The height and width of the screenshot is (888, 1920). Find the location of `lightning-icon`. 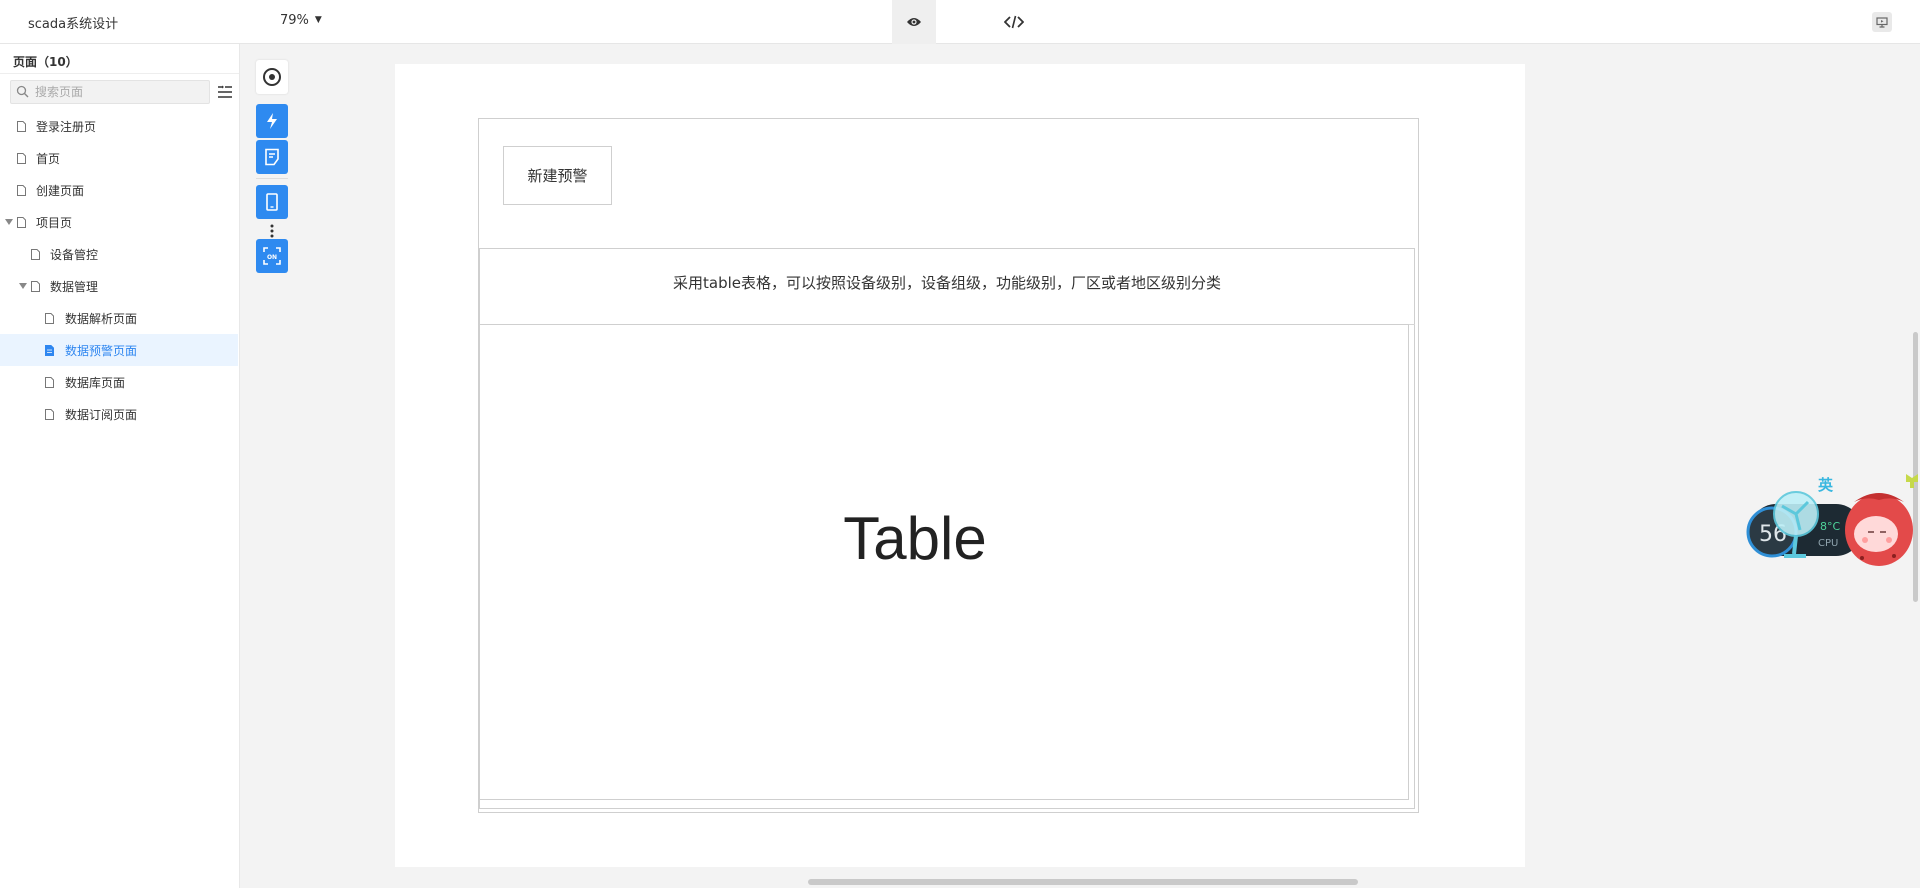

lightning-icon is located at coordinates (272, 121).